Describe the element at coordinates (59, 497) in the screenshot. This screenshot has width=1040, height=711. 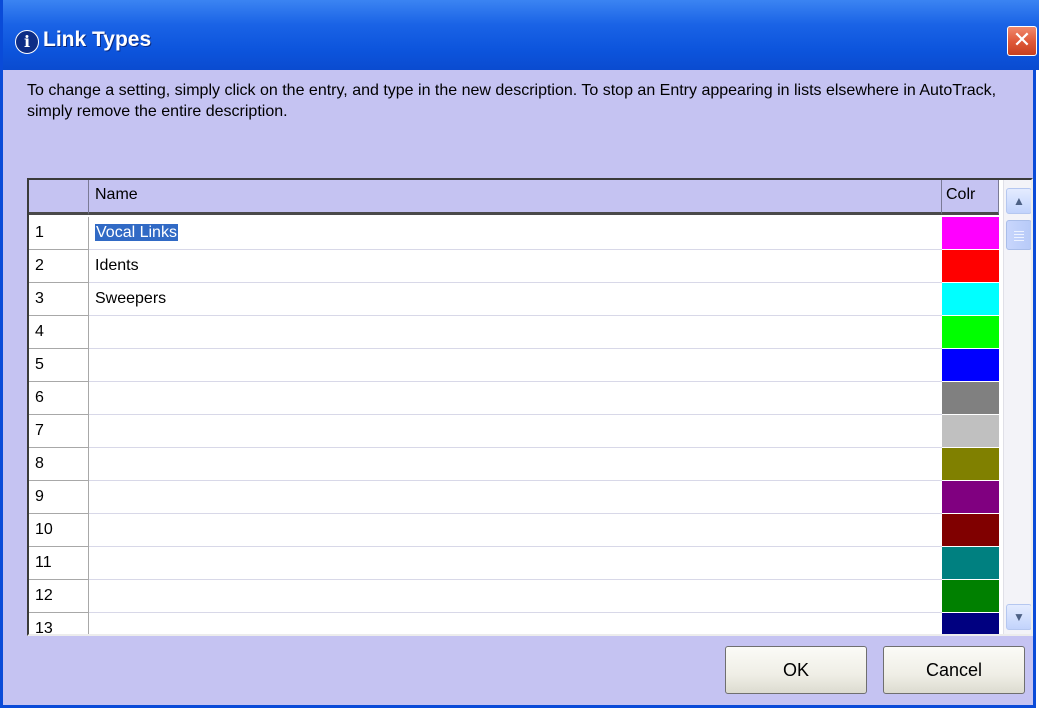
I see `row-number: 9` at that location.